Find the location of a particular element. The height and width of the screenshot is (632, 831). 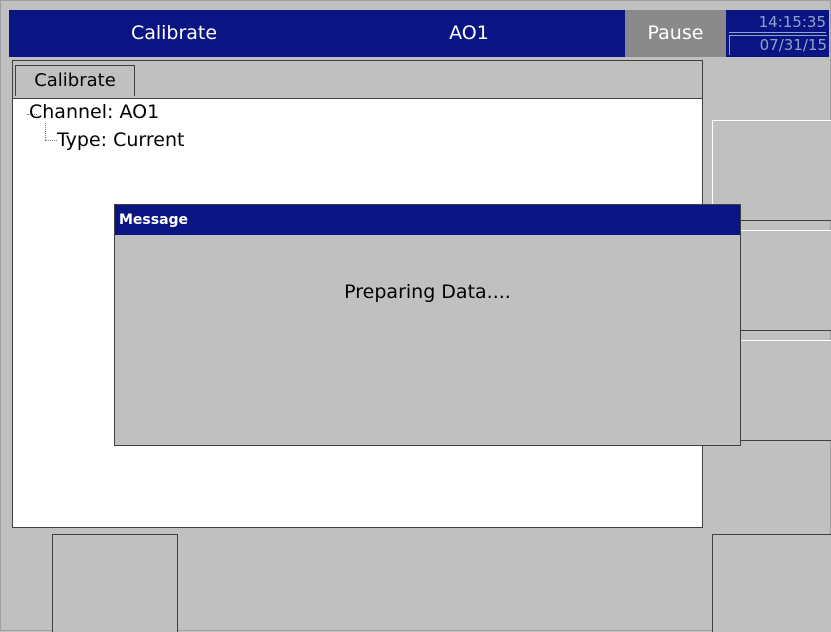

datetime-display: 14:15:35 07/31/15 is located at coordinates (777, 33).